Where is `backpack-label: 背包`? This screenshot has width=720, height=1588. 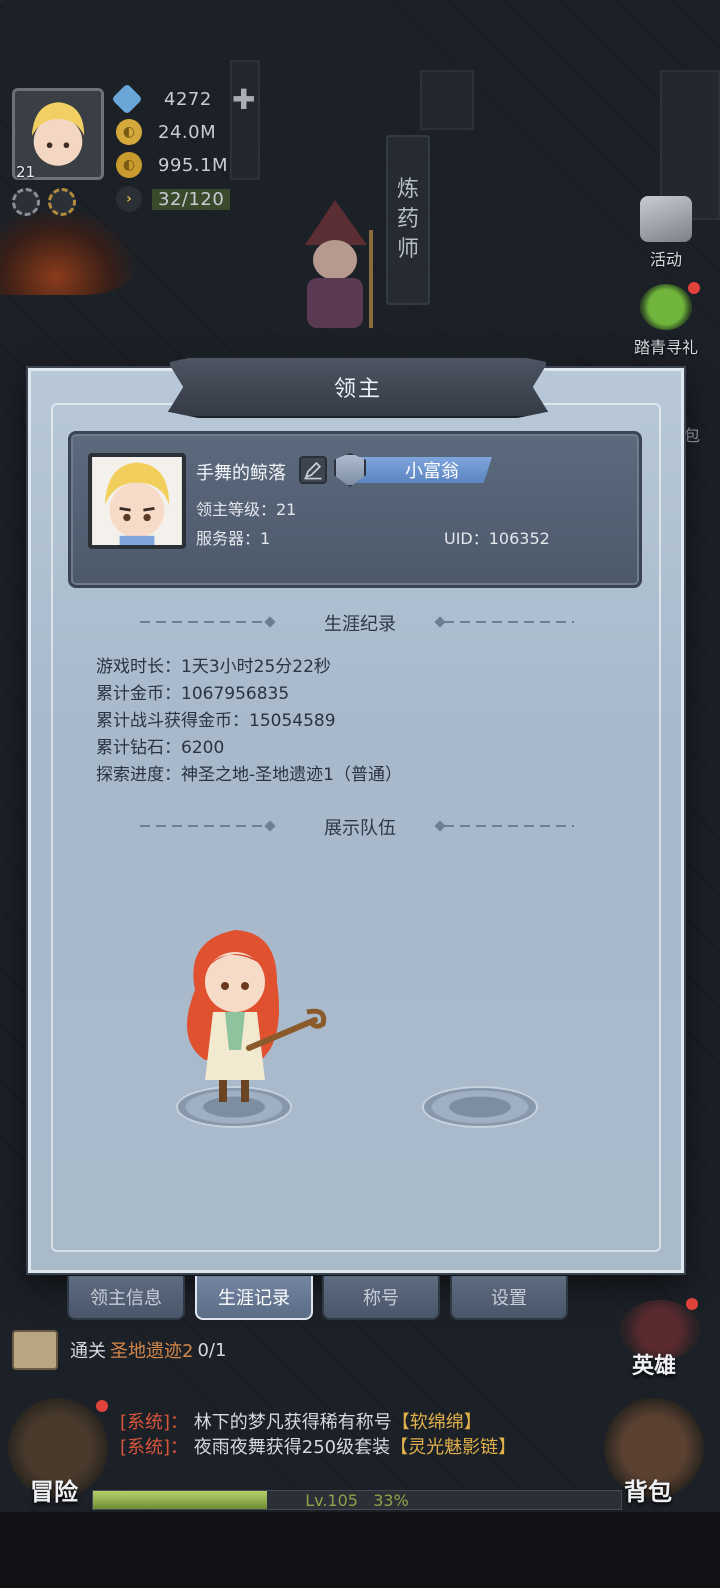
backpack-label: 背包 is located at coordinates (648, 1492).